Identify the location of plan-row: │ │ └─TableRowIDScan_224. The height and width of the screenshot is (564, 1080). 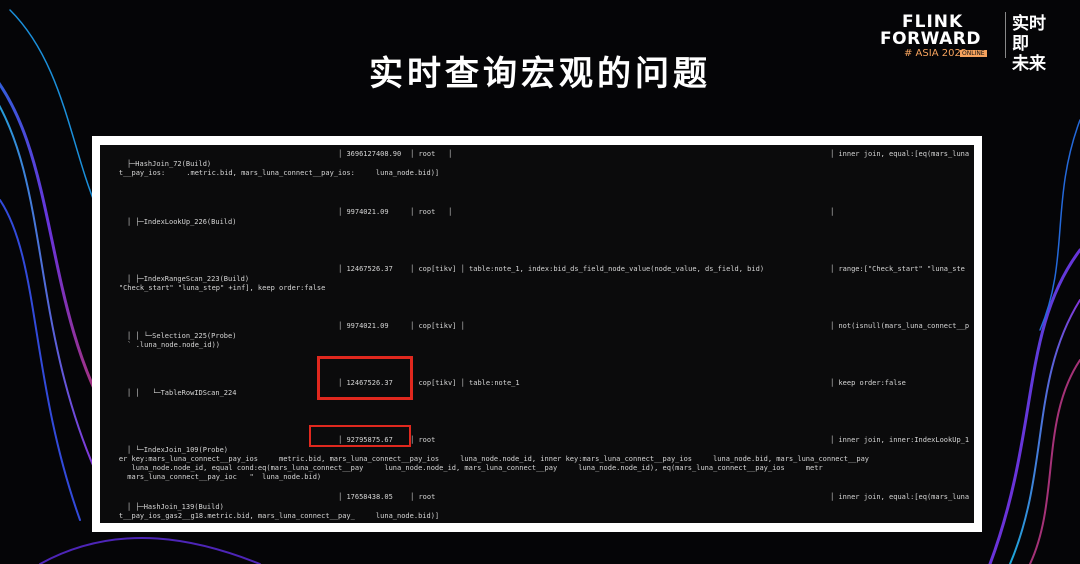
(181, 393).